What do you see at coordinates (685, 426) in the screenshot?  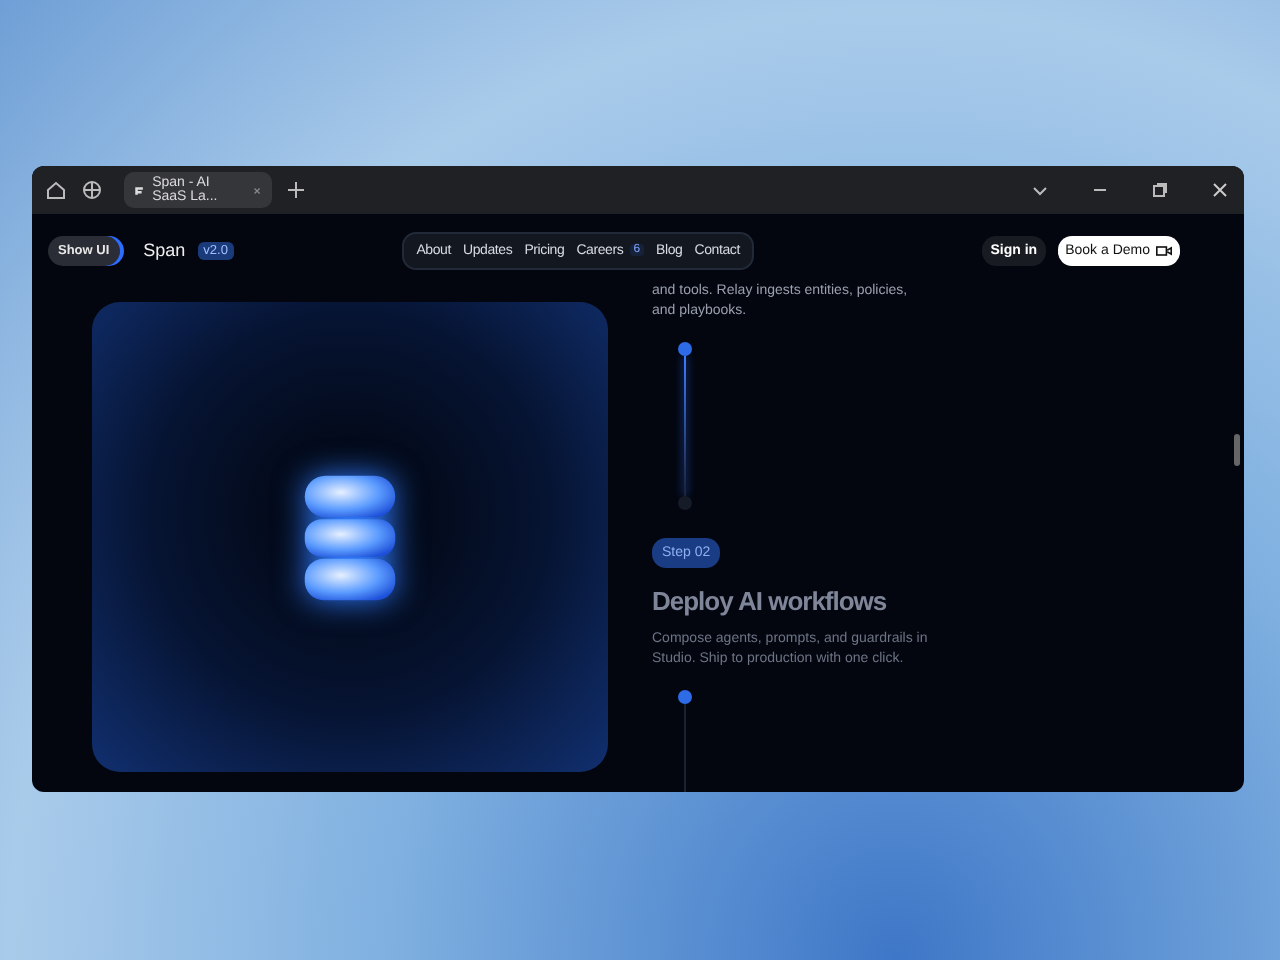 I see `timeline-line` at bounding box center [685, 426].